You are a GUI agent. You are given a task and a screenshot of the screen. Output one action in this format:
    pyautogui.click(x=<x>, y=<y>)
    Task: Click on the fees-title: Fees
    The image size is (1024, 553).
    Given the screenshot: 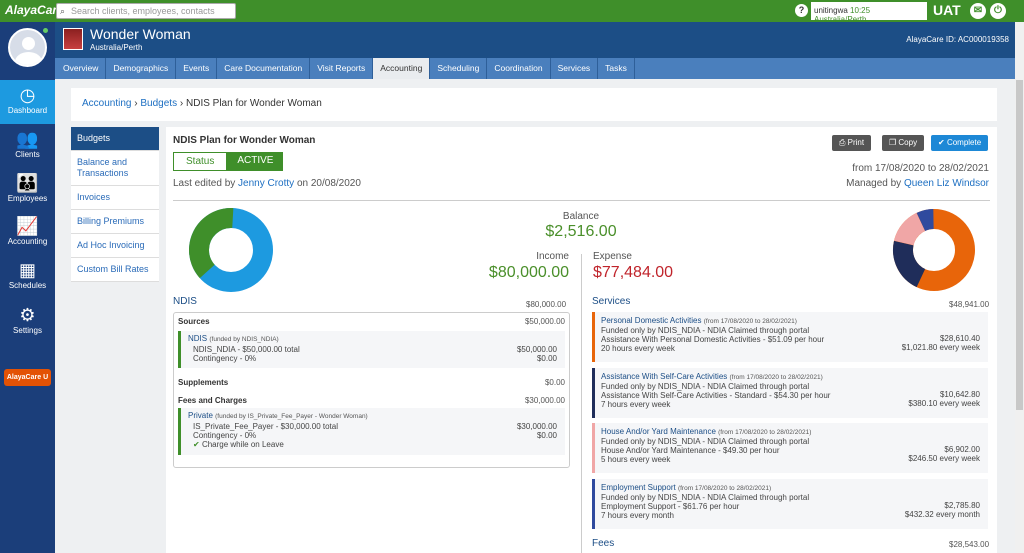 What is the action you would take?
    pyautogui.click(x=603, y=543)
    